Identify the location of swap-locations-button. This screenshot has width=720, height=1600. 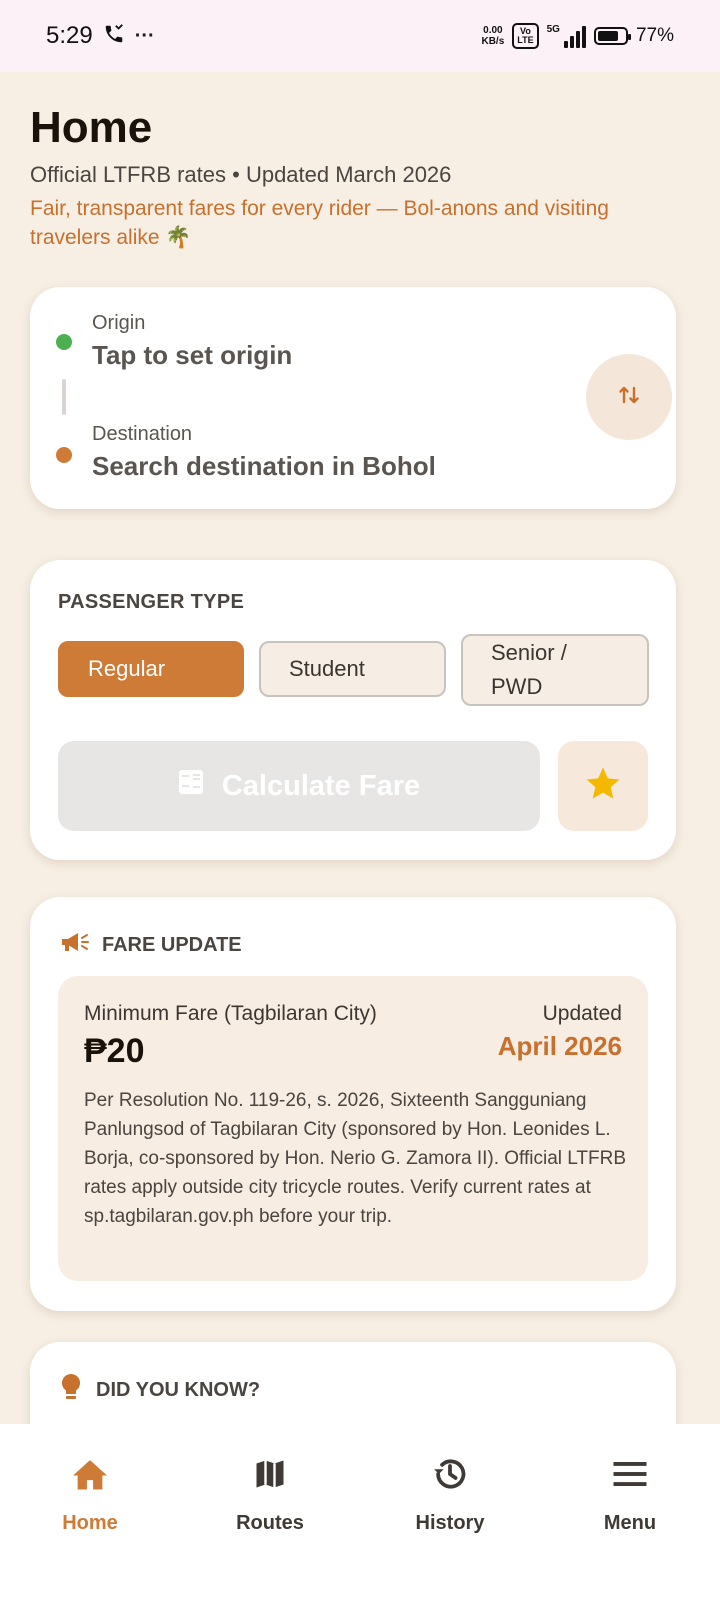
(629, 397).